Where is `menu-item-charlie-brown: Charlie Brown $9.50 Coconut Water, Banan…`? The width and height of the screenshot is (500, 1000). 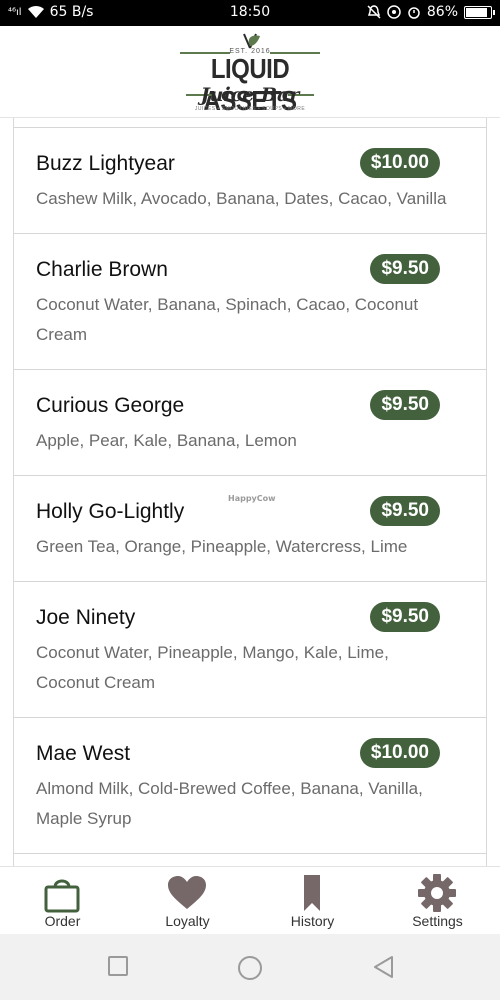
menu-item-charlie-brown: Charlie Brown $9.50 Coconut Water, Banan… is located at coordinates (250, 302).